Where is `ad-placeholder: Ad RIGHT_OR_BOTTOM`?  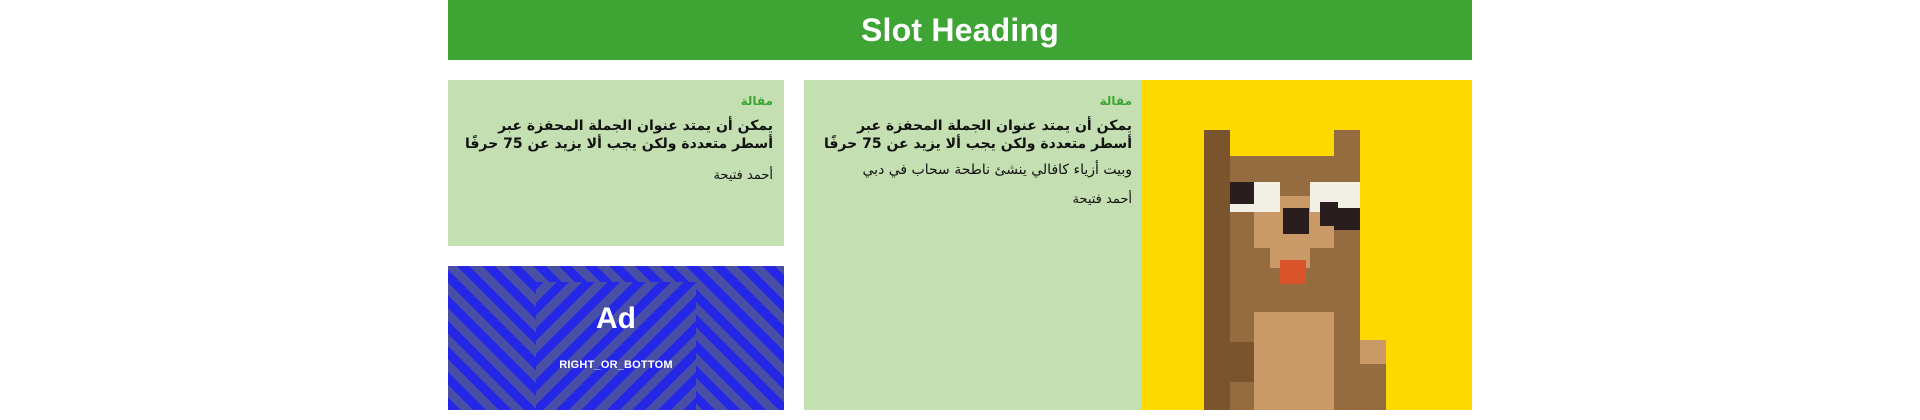 ad-placeholder: Ad RIGHT_OR_BOTTOM is located at coordinates (616, 338).